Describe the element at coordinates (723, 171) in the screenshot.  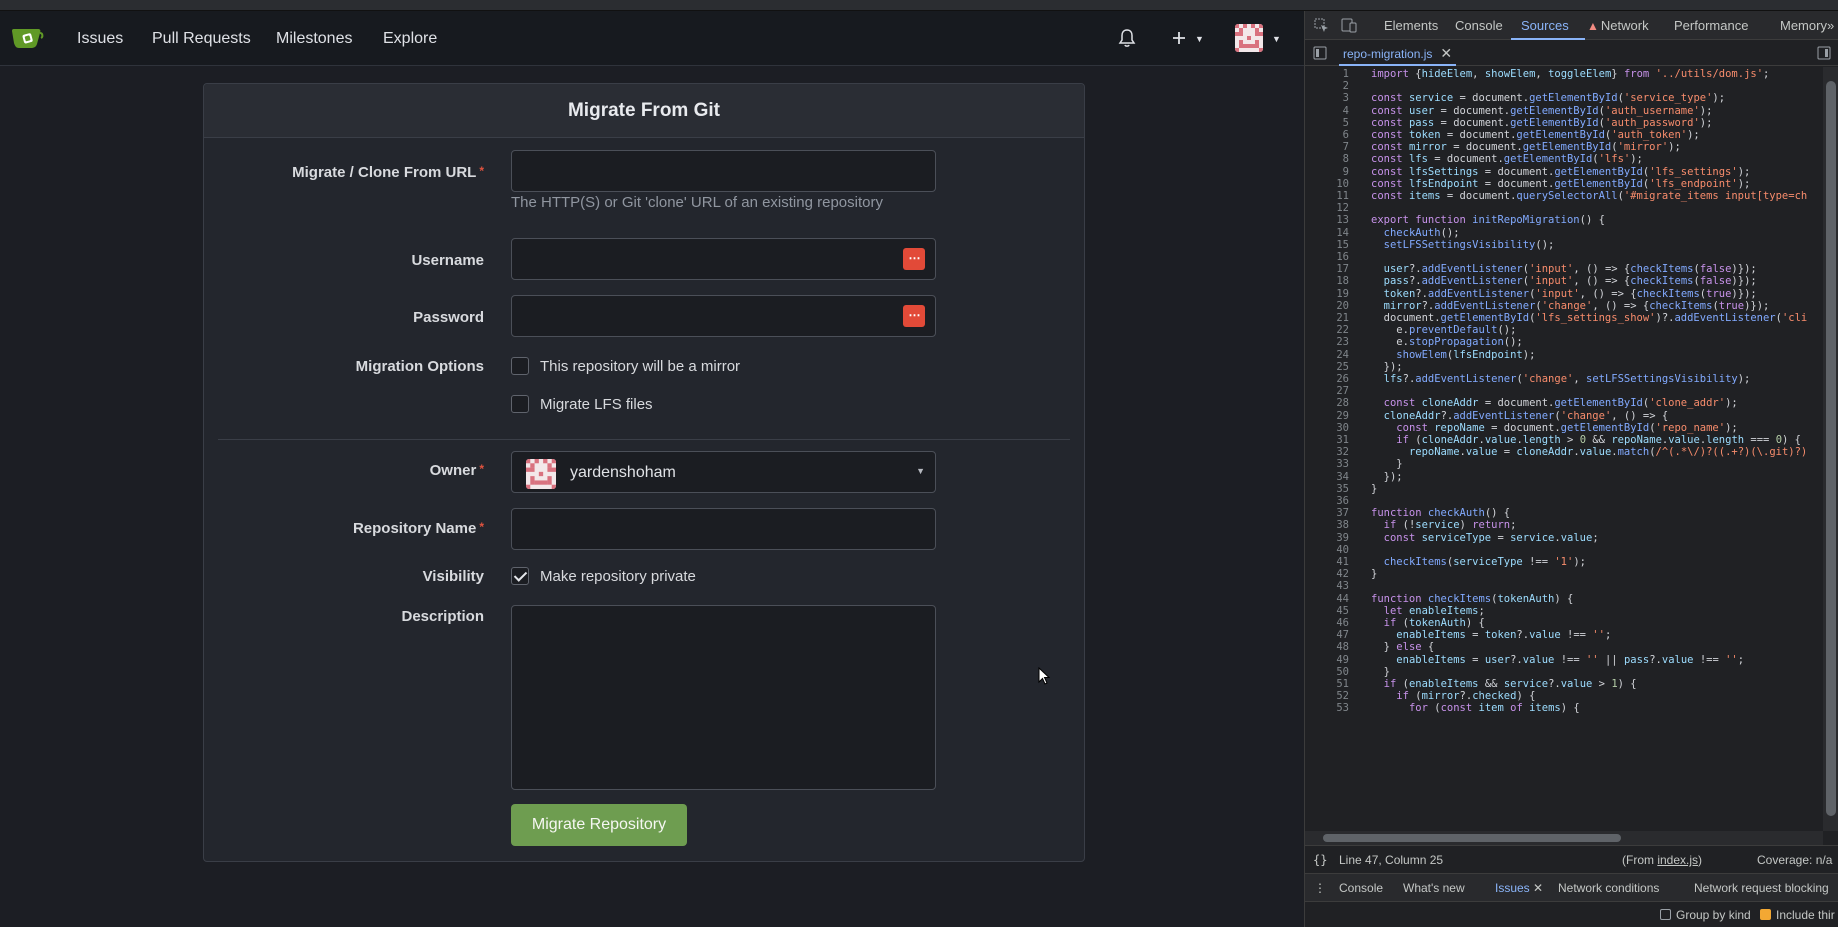
I see `clone-url-input` at that location.